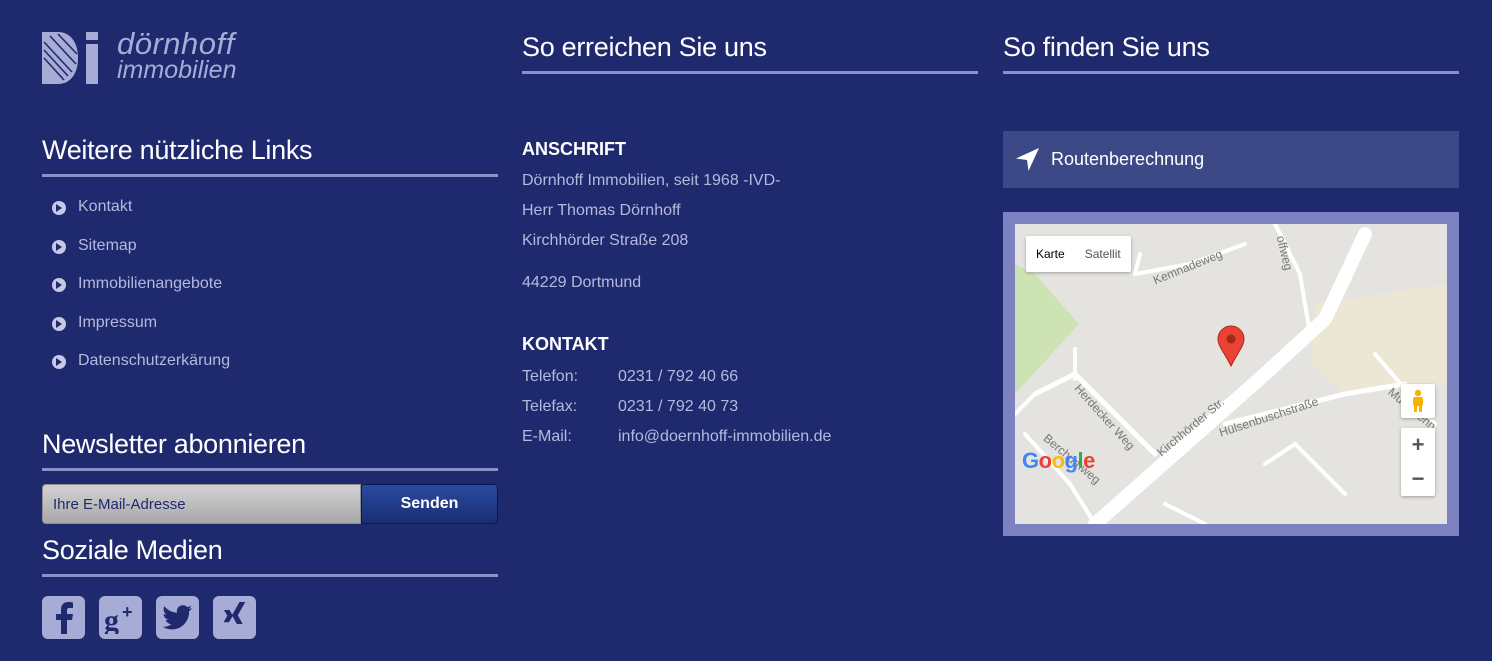  What do you see at coordinates (582, 282) in the screenshot?
I see `address-line: 44229 Dortmund` at bounding box center [582, 282].